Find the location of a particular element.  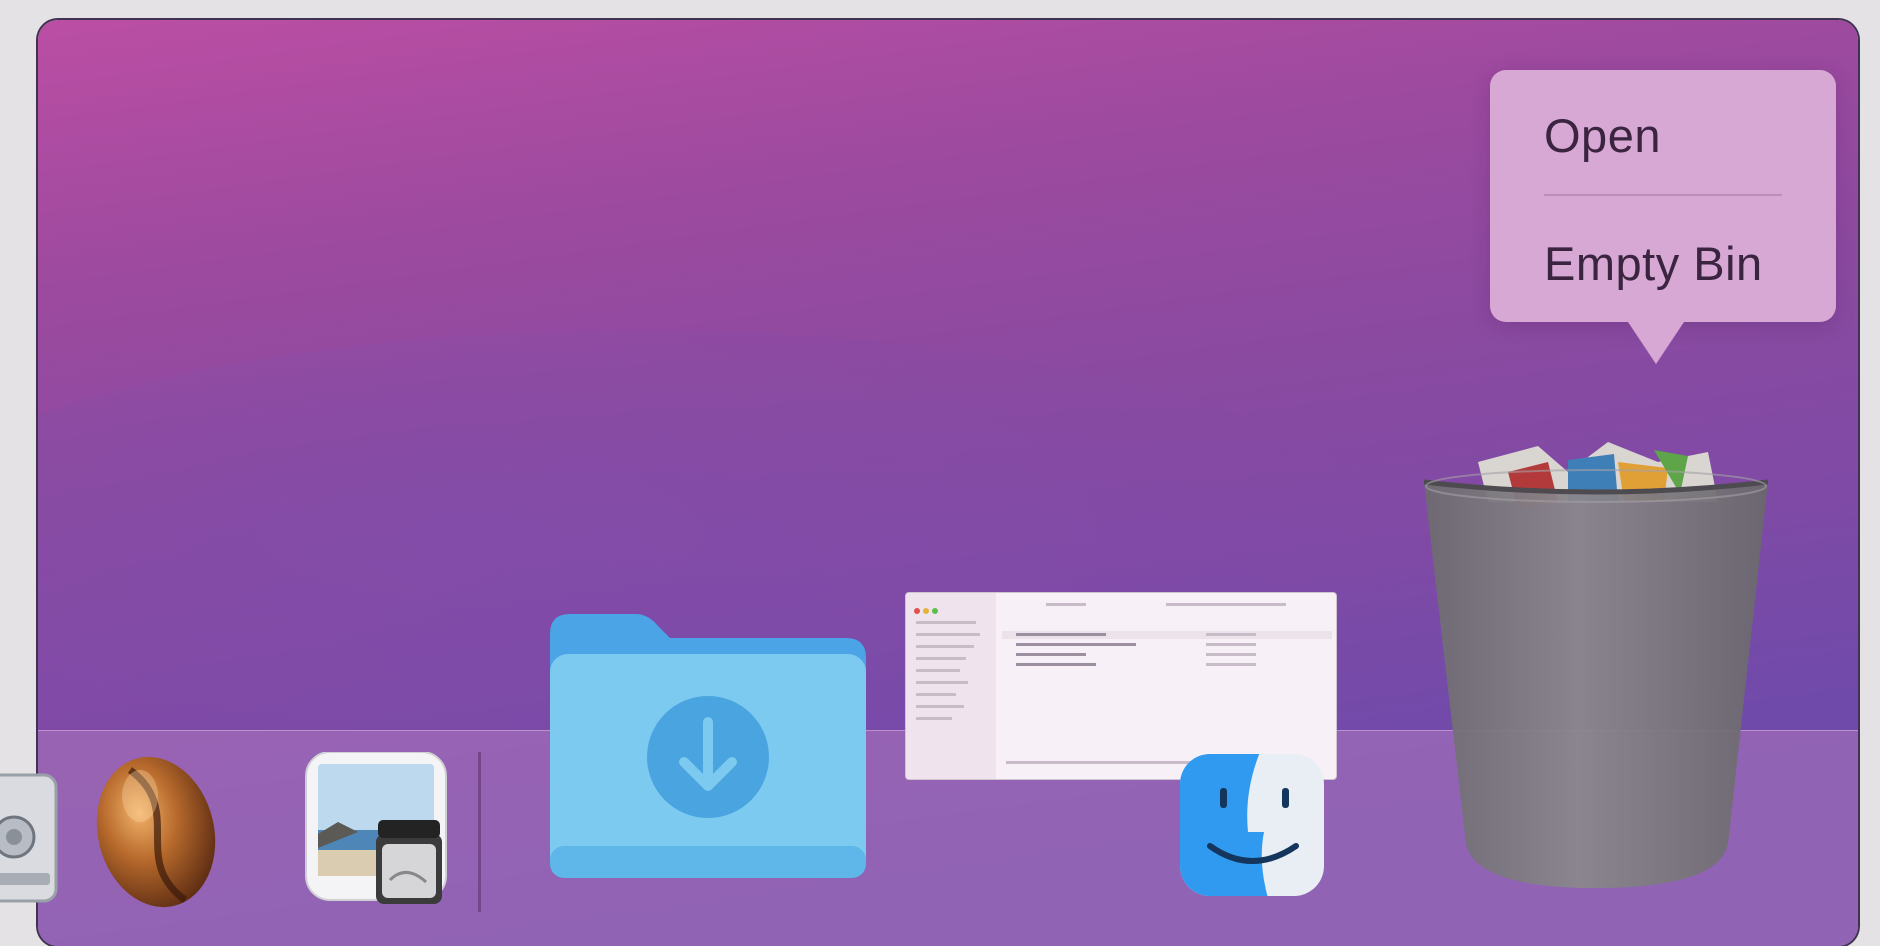

menu-item-open: Open is located at coordinates (1602, 135).